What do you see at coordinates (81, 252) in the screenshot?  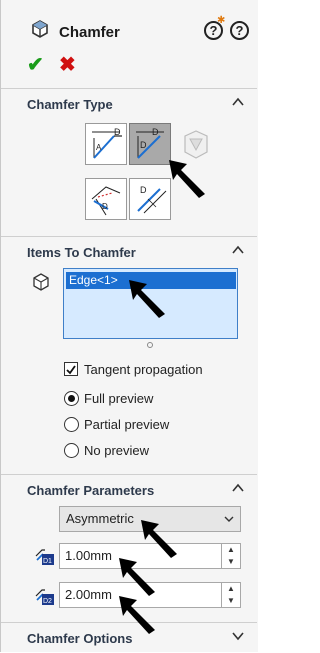 I see `section-title-items: Items To Chamfer` at bounding box center [81, 252].